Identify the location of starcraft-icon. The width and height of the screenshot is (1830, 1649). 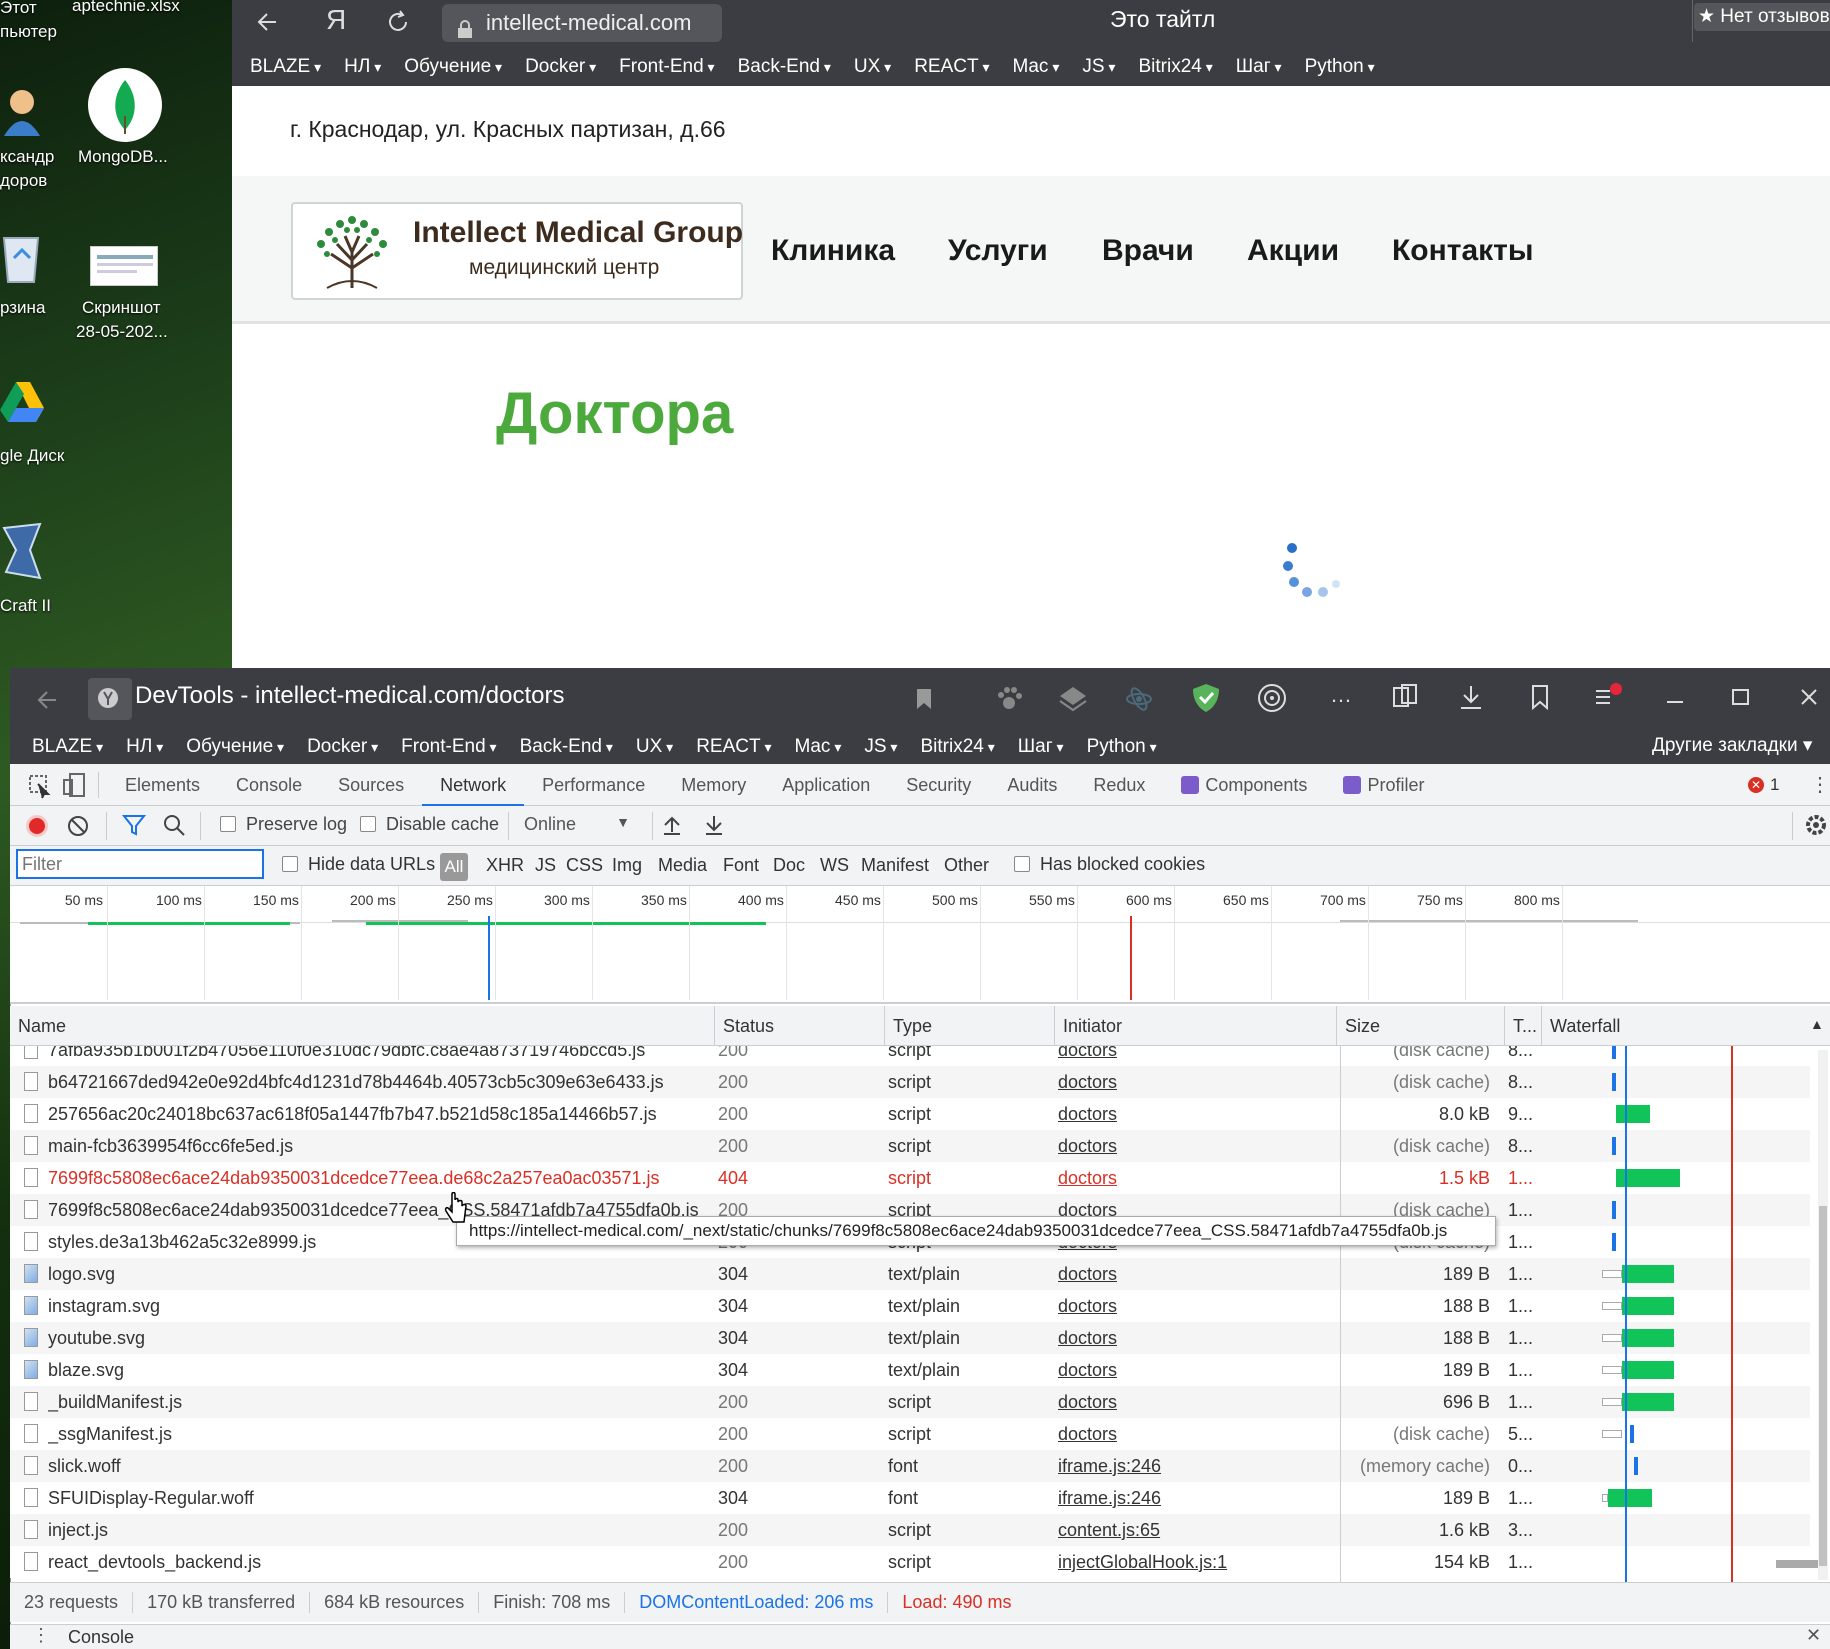
(22, 551).